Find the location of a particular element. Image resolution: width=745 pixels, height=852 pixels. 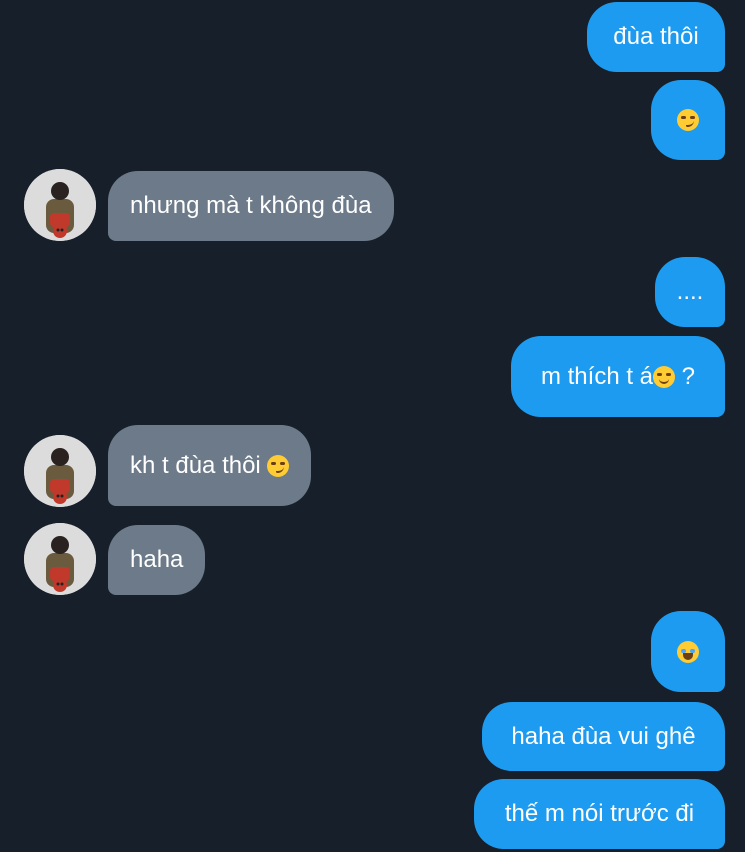

message-bubble-sent: m thích t á ? is located at coordinates (618, 376).